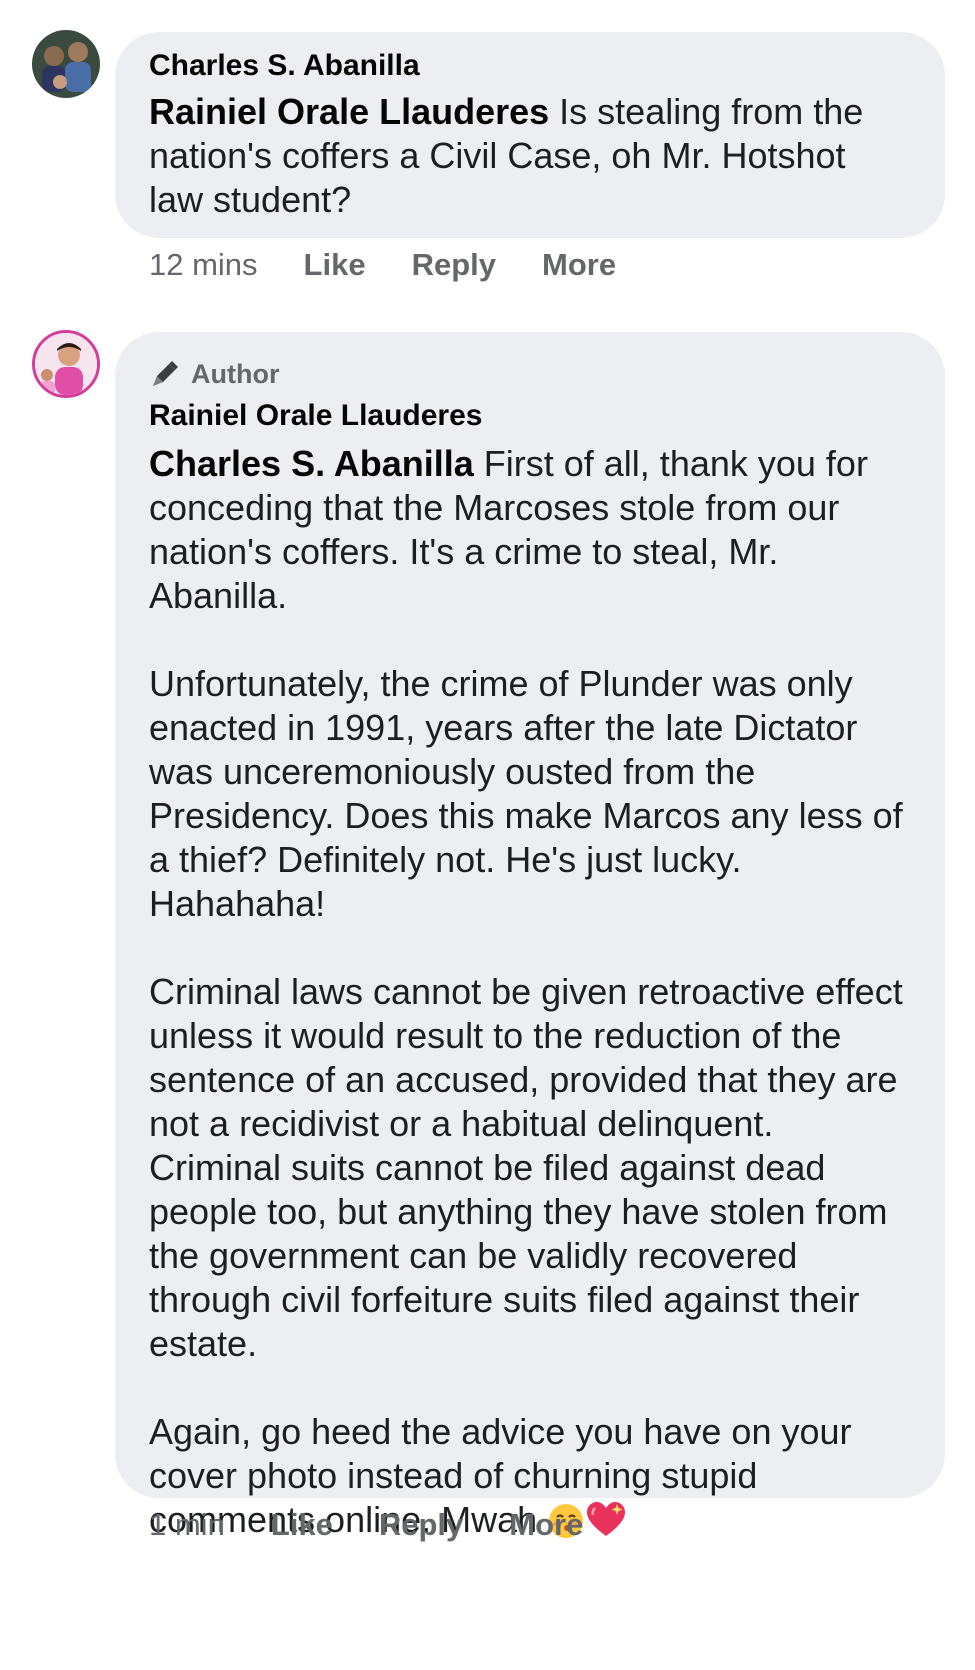 The image size is (975, 1670). I want to click on comment-timestamp: 12 mins, so click(203, 265).